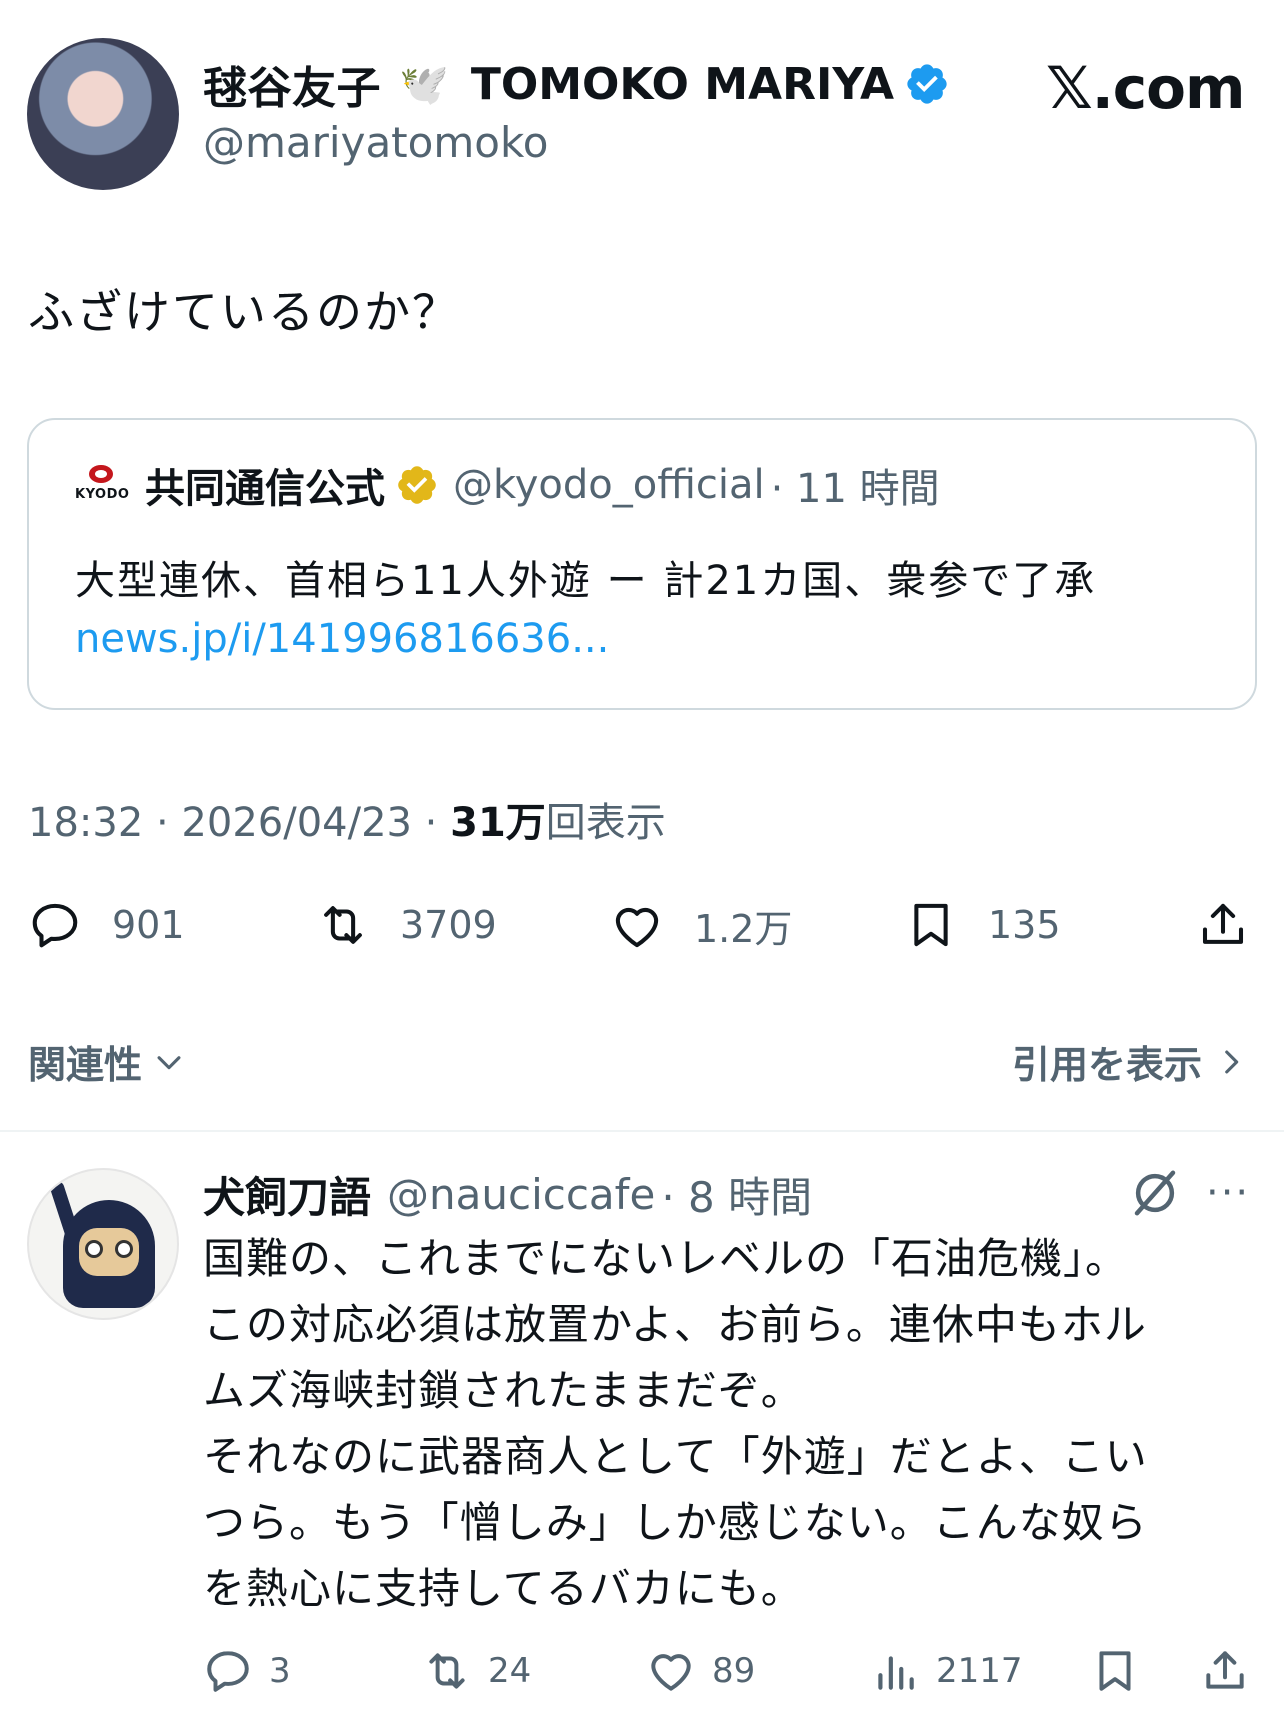  I want to click on reply-count: 901, so click(148, 925).